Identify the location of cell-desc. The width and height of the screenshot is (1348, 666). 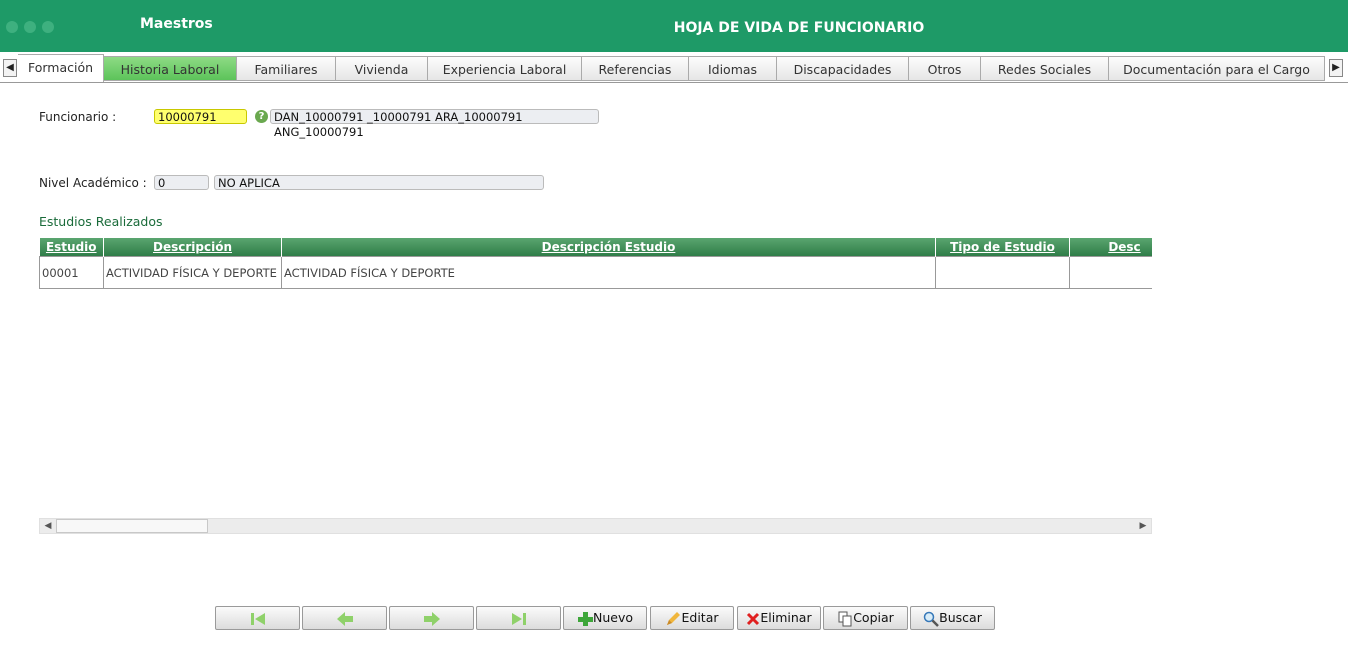
(1110, 272).